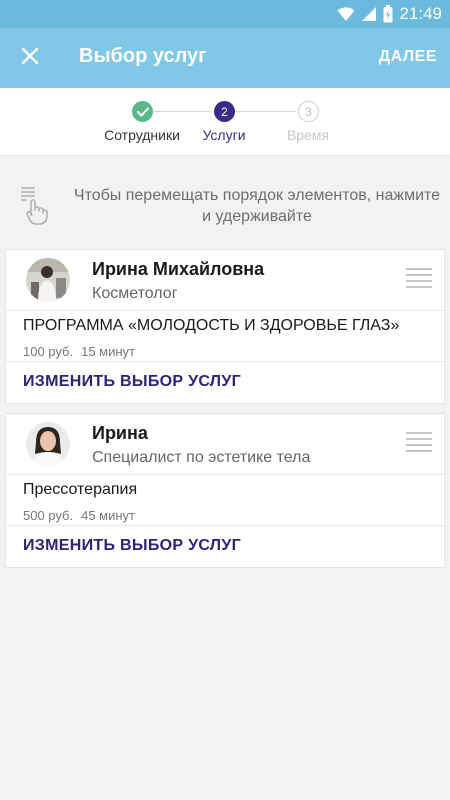  I want to click on close-button, so click(30, 58).